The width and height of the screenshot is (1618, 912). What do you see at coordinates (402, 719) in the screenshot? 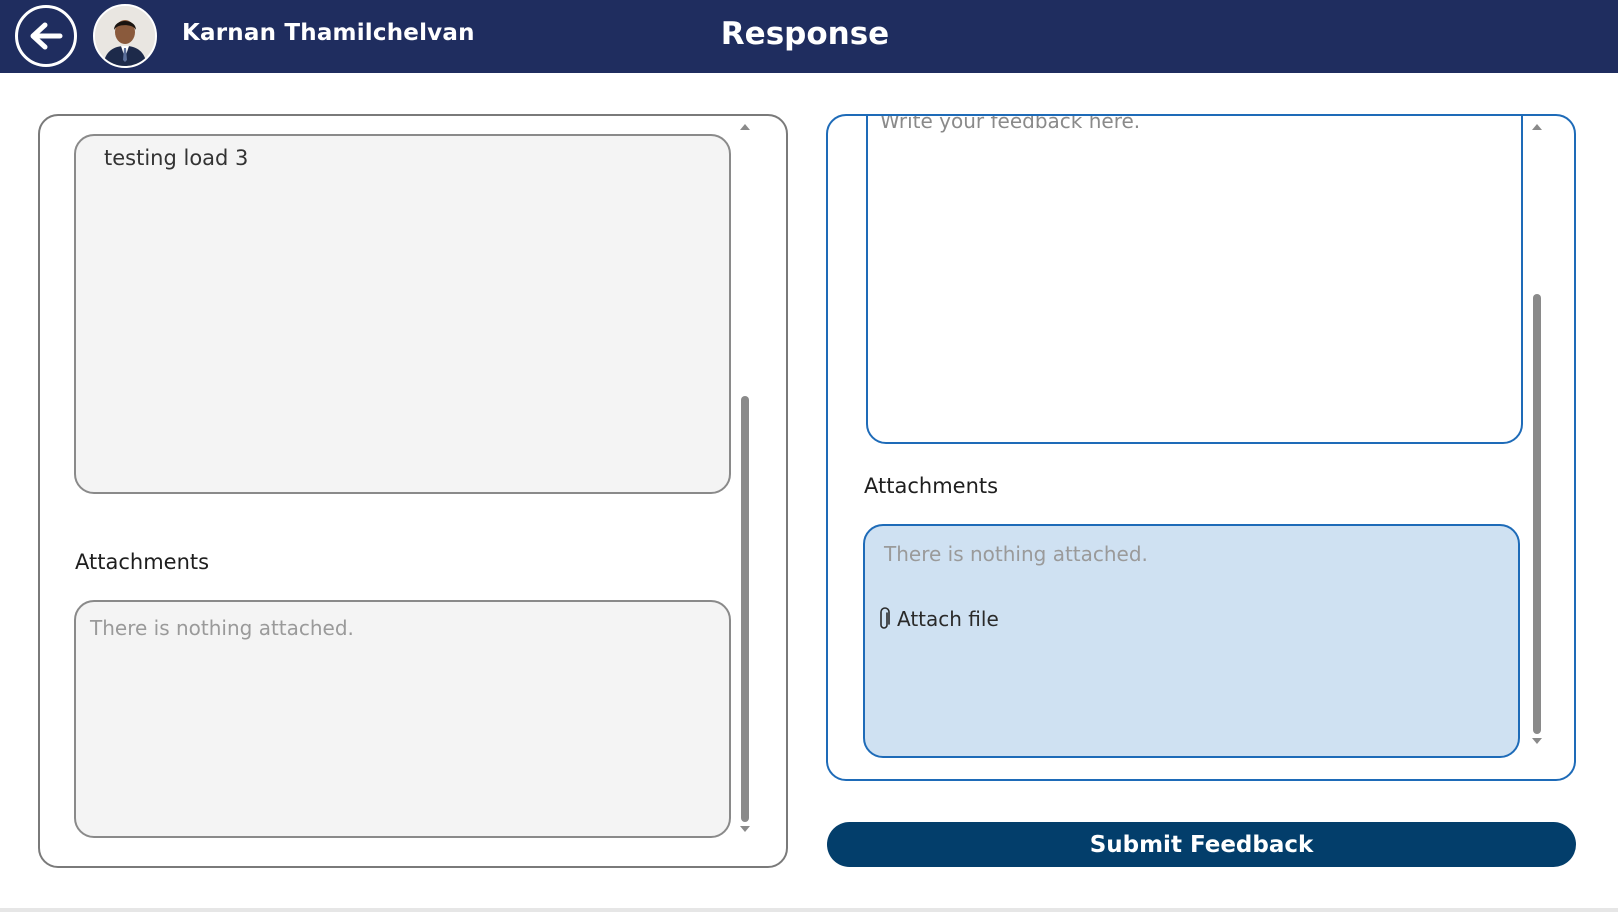
I see `response-attachments-box: There is nothing attached.` at bounding box center [402, 719].